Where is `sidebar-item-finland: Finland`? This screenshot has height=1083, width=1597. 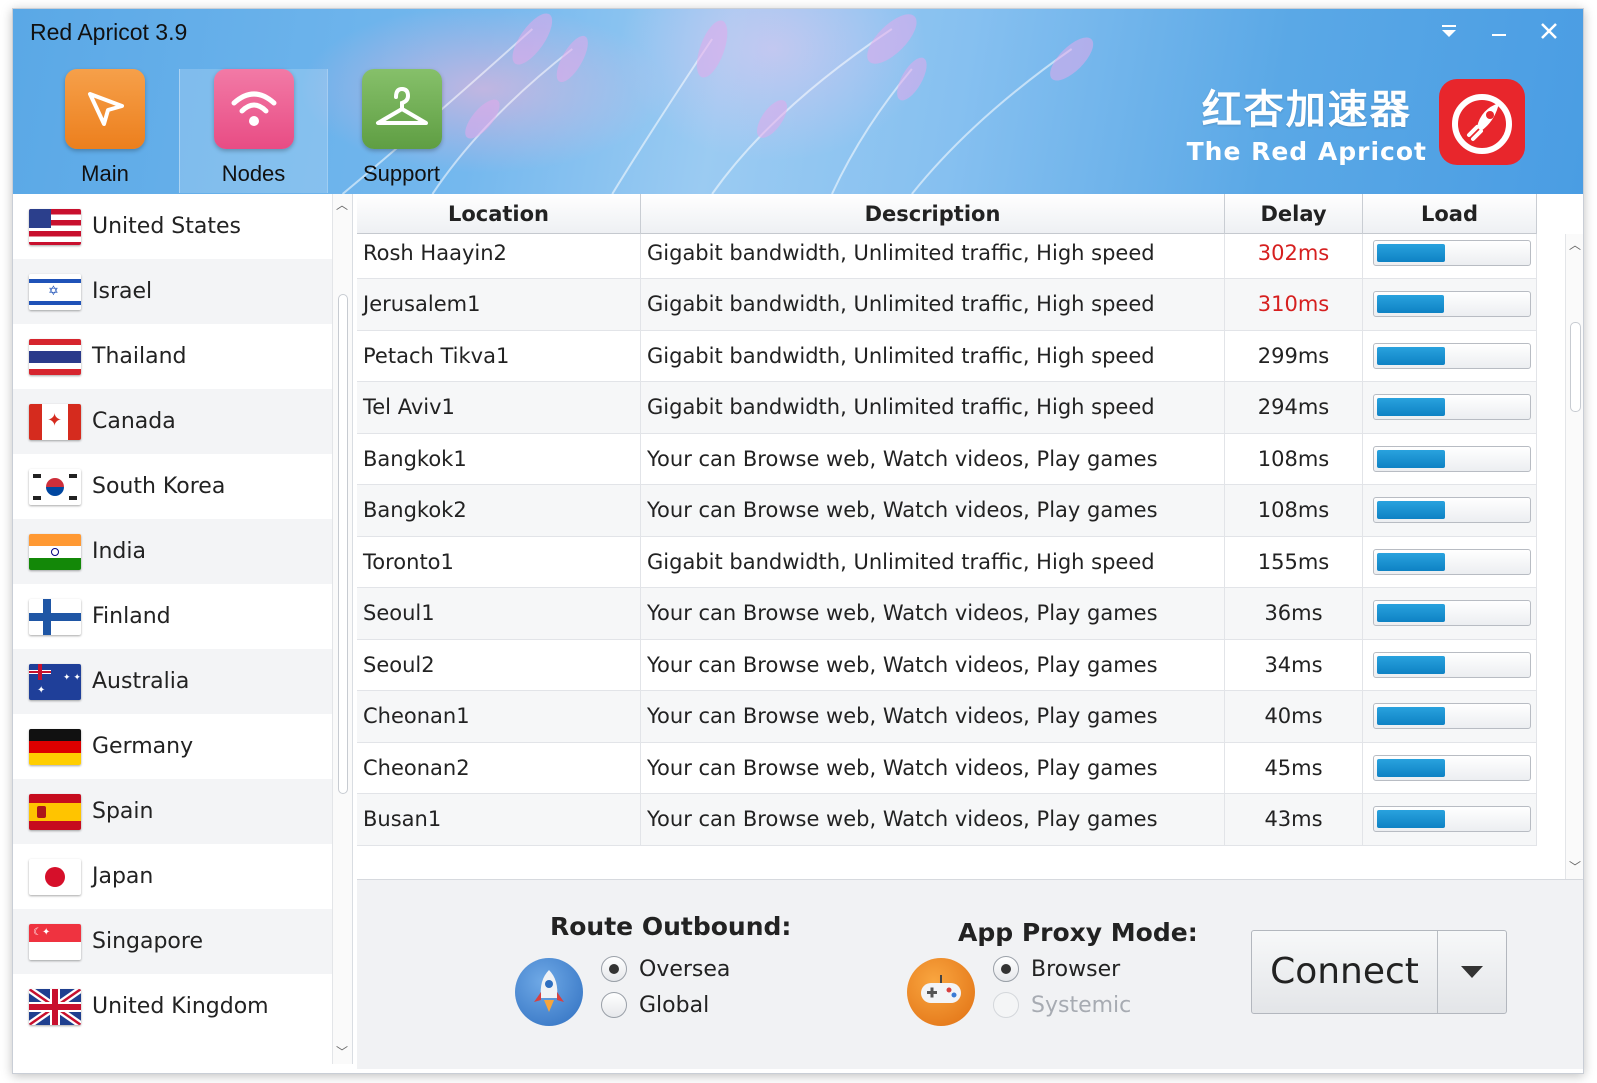
sidebar-item-finland: Finland is located at coordinates (173, 616).